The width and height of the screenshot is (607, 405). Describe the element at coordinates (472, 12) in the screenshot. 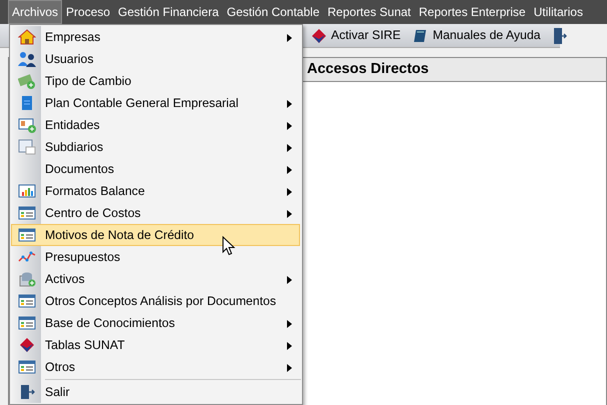

I see `menu-bar-item: Reportes Enterprise` at that location.